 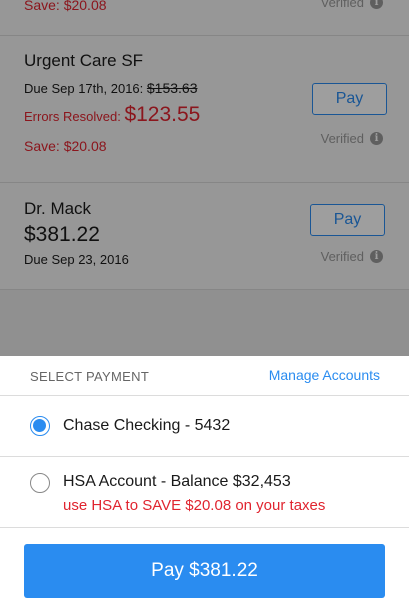 I want to click on radio-unselected, so click(x=40, y=483).